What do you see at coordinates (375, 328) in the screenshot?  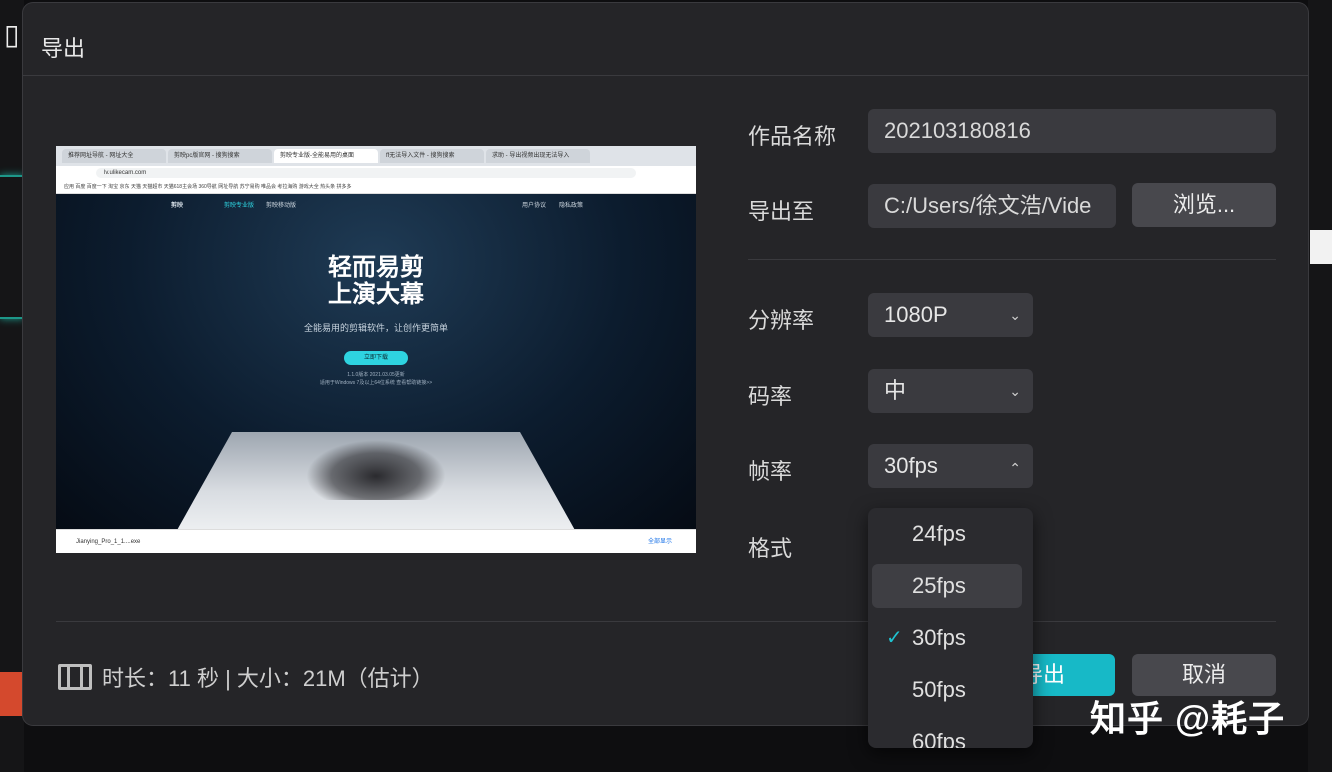 I see `preview-subheadline: 全能易用的剪辑软件，让创作更简单` at bounding box center [375, 328].